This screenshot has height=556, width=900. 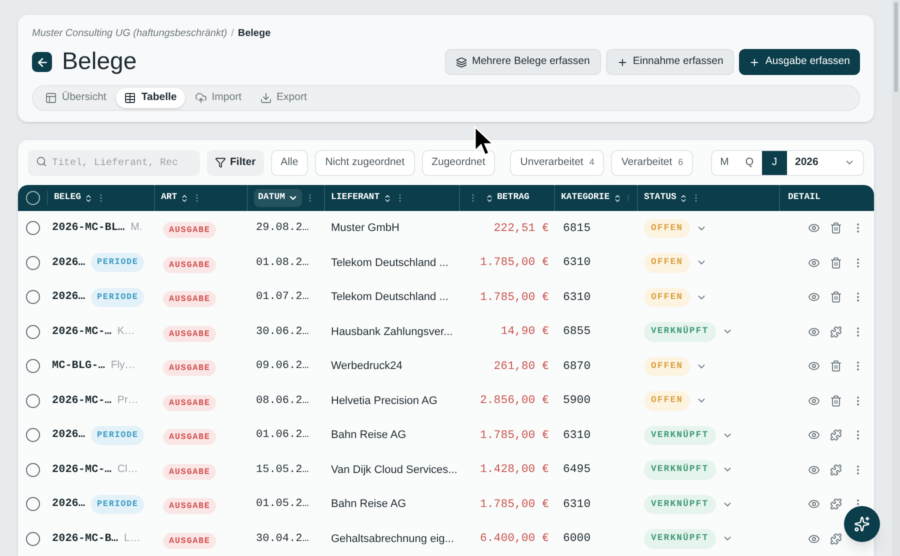 I want to click on supplier-cell-text: Werbedruck24, so click(x=367, y=366).